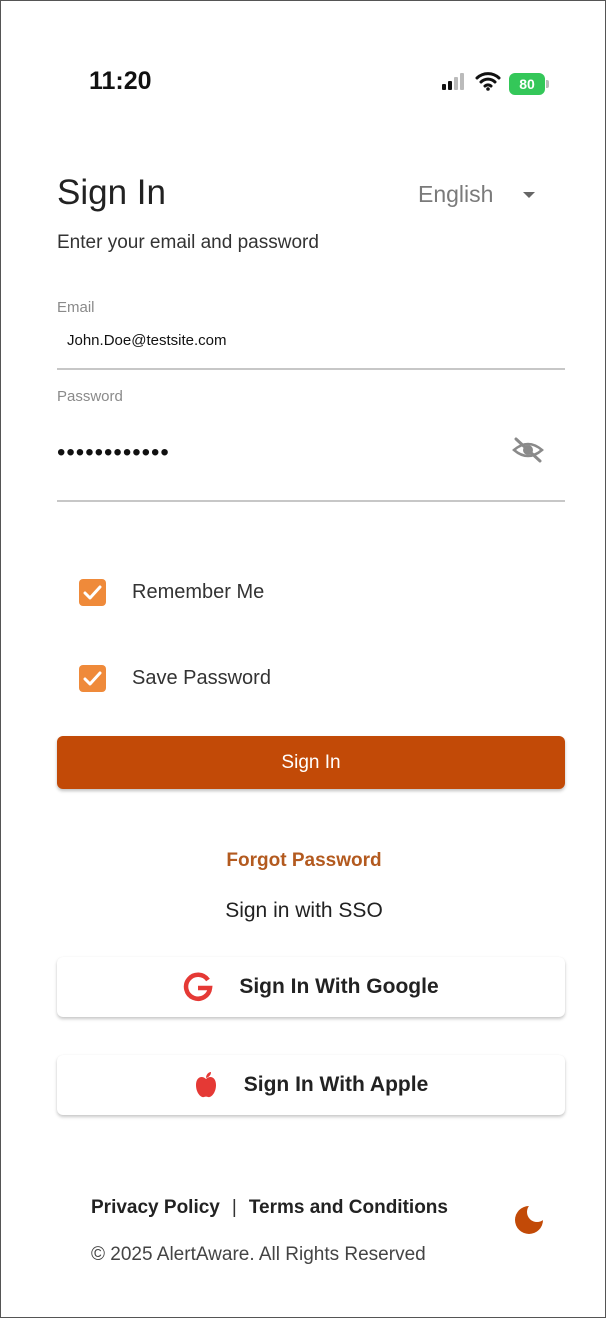 This screenshot has width=606, height=1318. I want to click on eye-off-icon, so click(528, 450).